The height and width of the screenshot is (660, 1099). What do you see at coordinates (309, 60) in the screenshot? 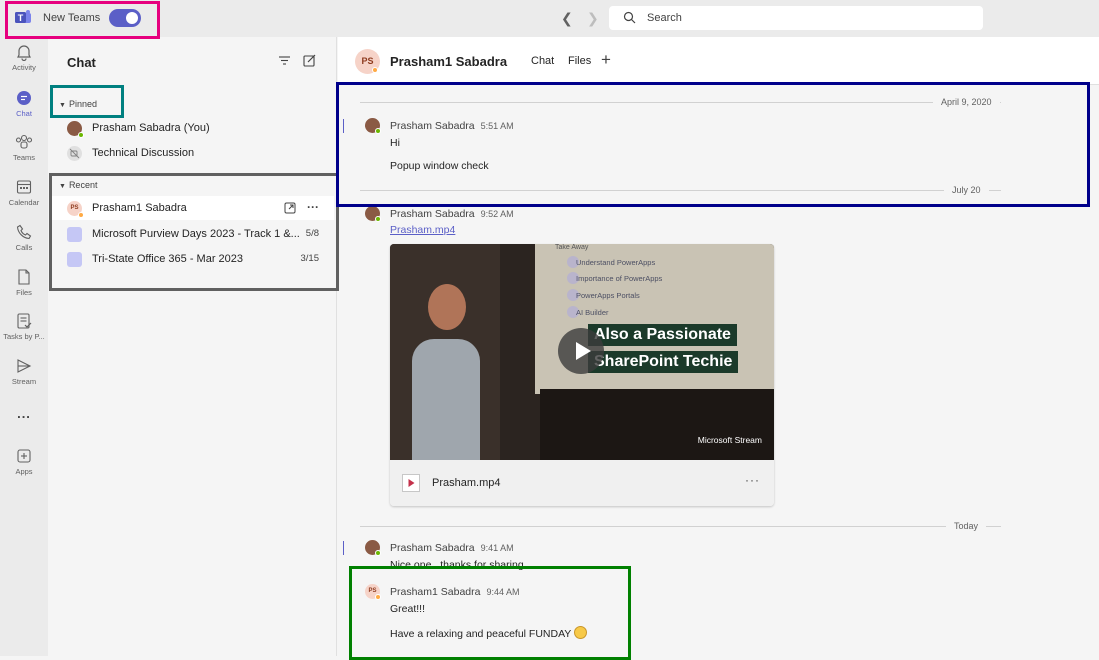
I see `new-chat-icon` at bounding box center [309, 60].